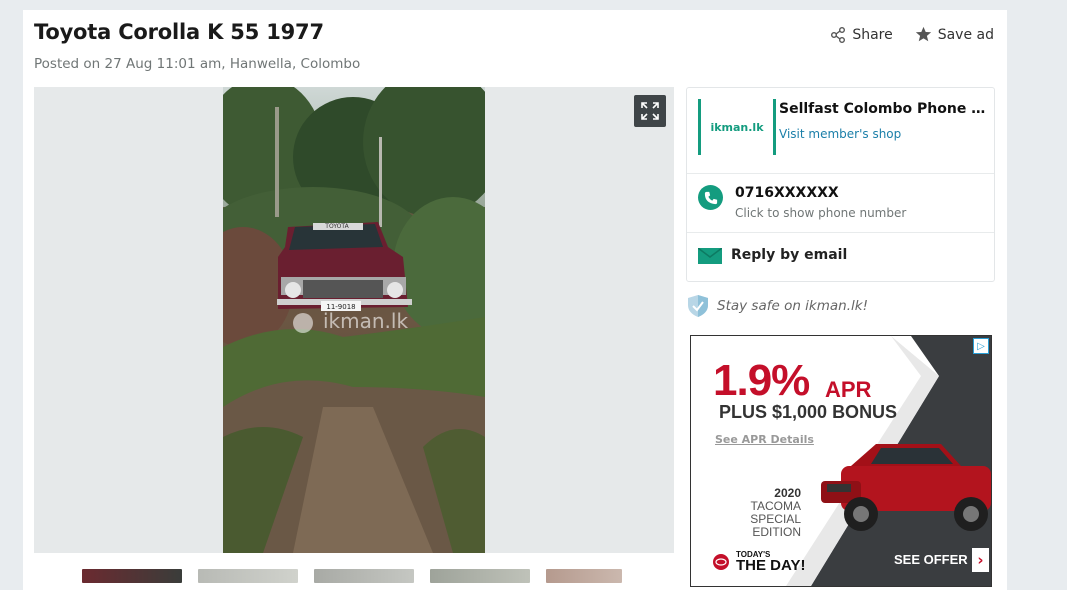 The width and height of the screenshot is (1067, 590). I want to click on share-label: Share, so click(872, 34).